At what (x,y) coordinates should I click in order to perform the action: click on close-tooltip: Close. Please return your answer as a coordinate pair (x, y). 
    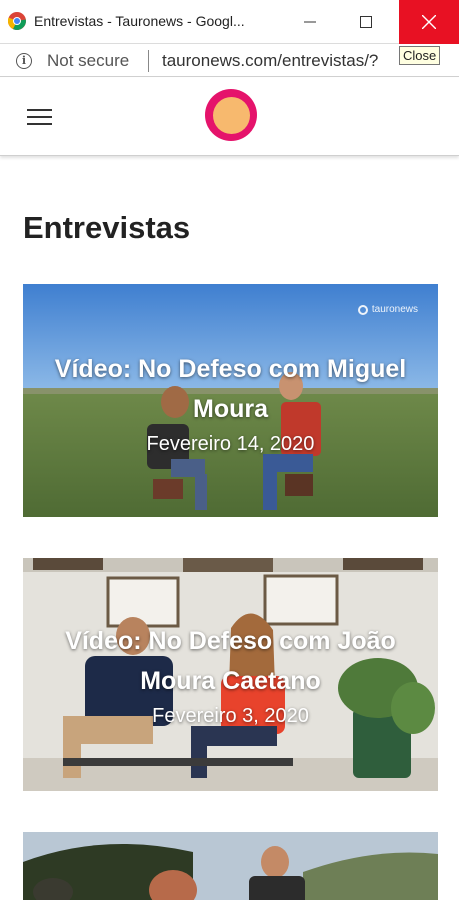
    Looking at the image, I should click on (420, 55).